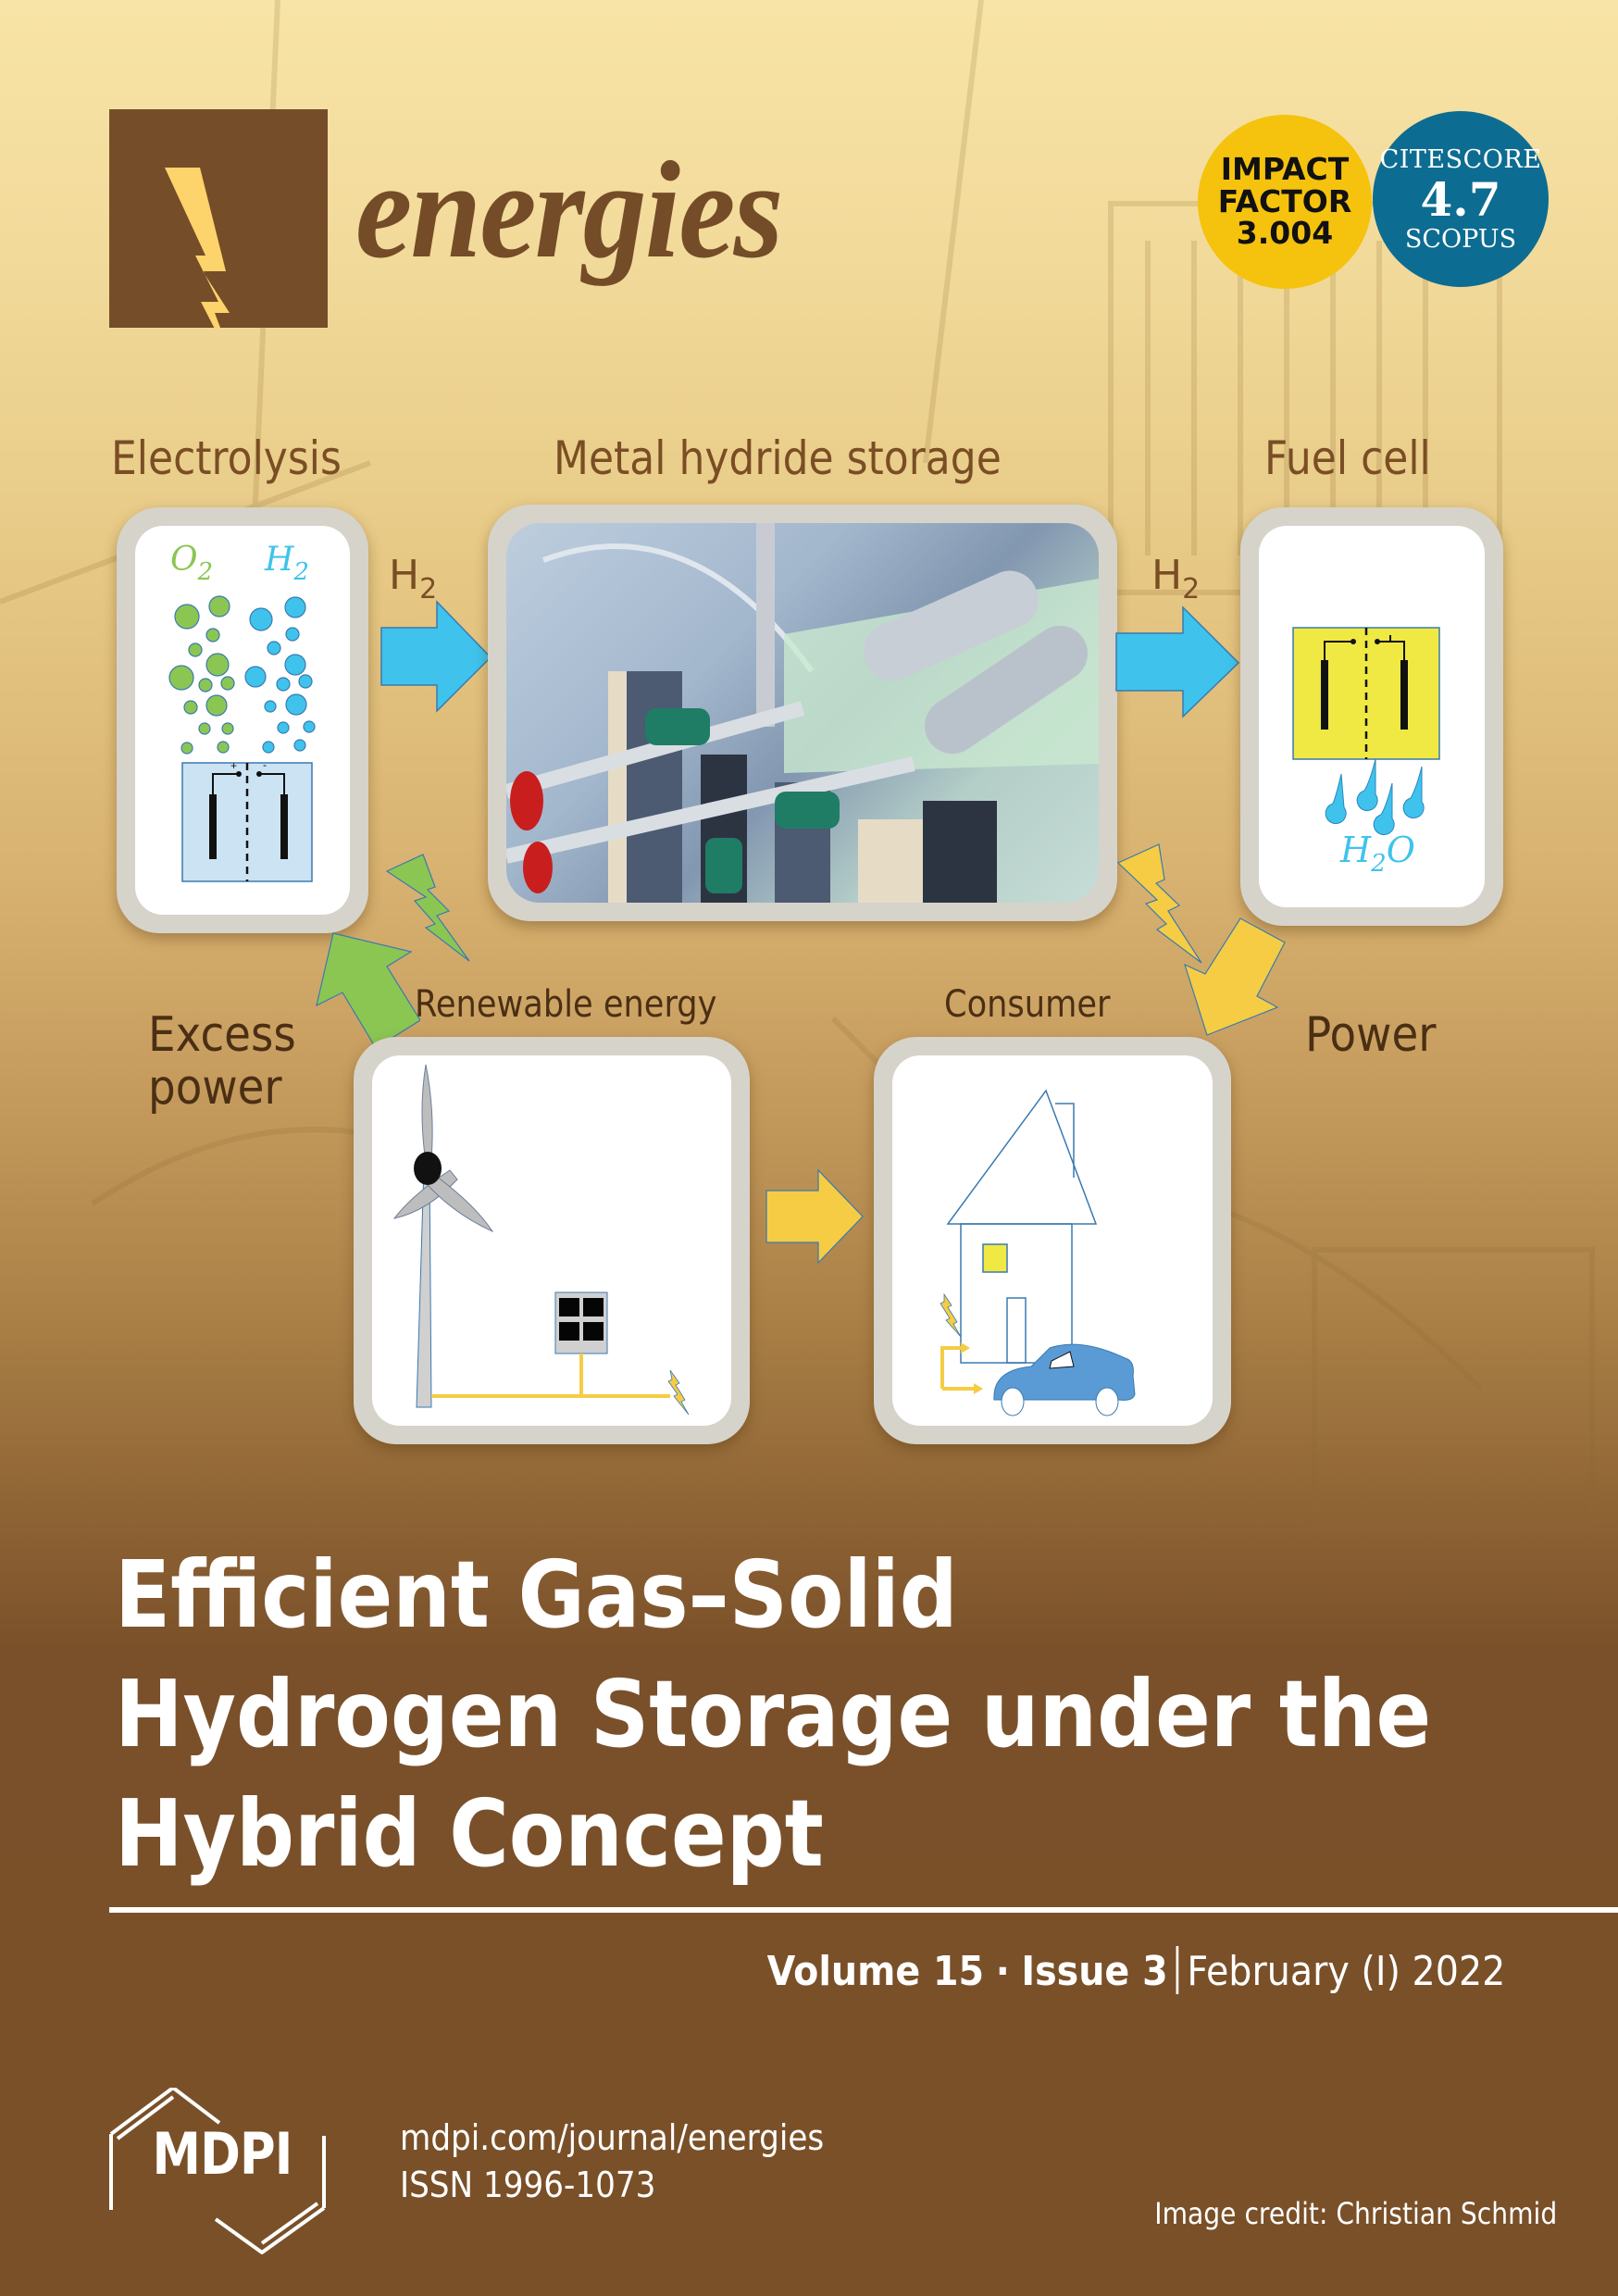 This screenshot has height=2296, width=1618. What do you see at coordinates (1027, 1004) in the screenshot?
I see `label-consumer: Consumer` at bounding box center [1027, 1004].